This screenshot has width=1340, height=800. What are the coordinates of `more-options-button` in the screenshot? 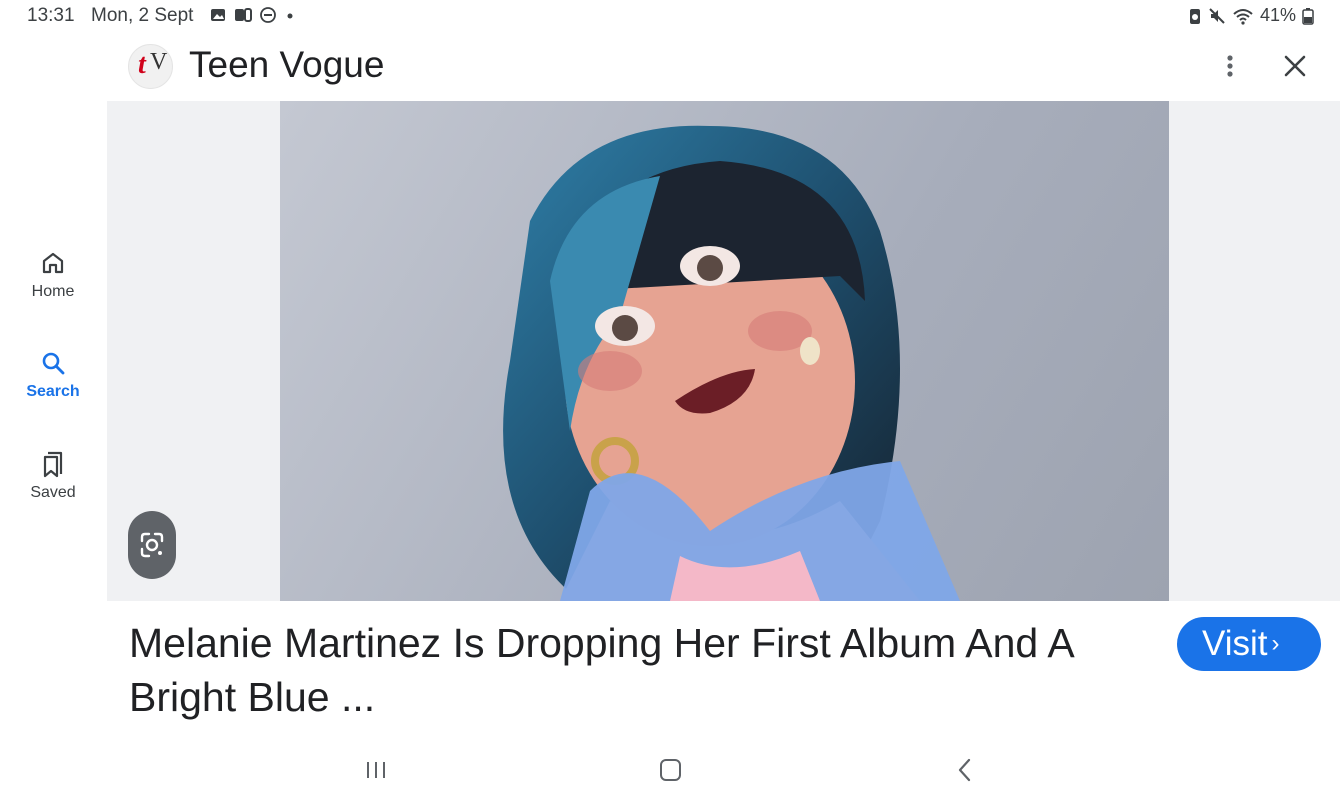 It's located at (1230, 66).